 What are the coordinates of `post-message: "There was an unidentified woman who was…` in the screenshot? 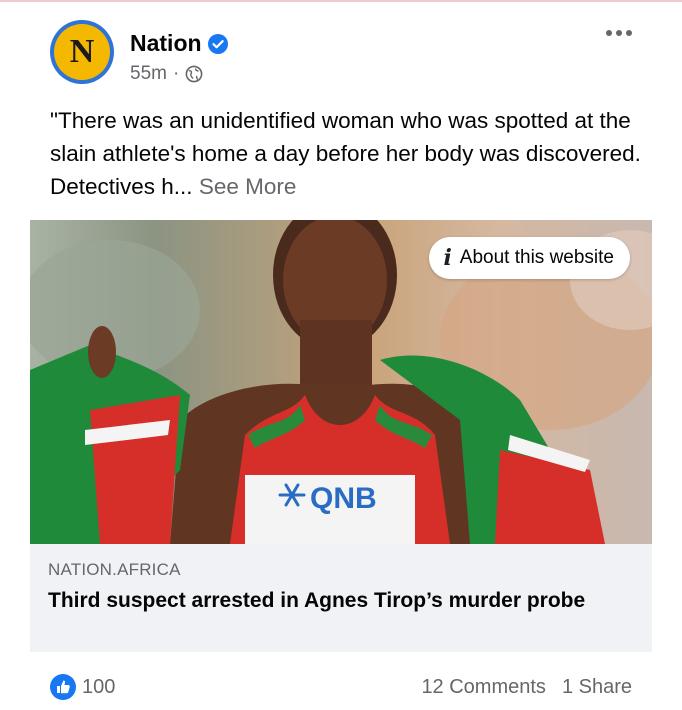 It's located at (350, 153).